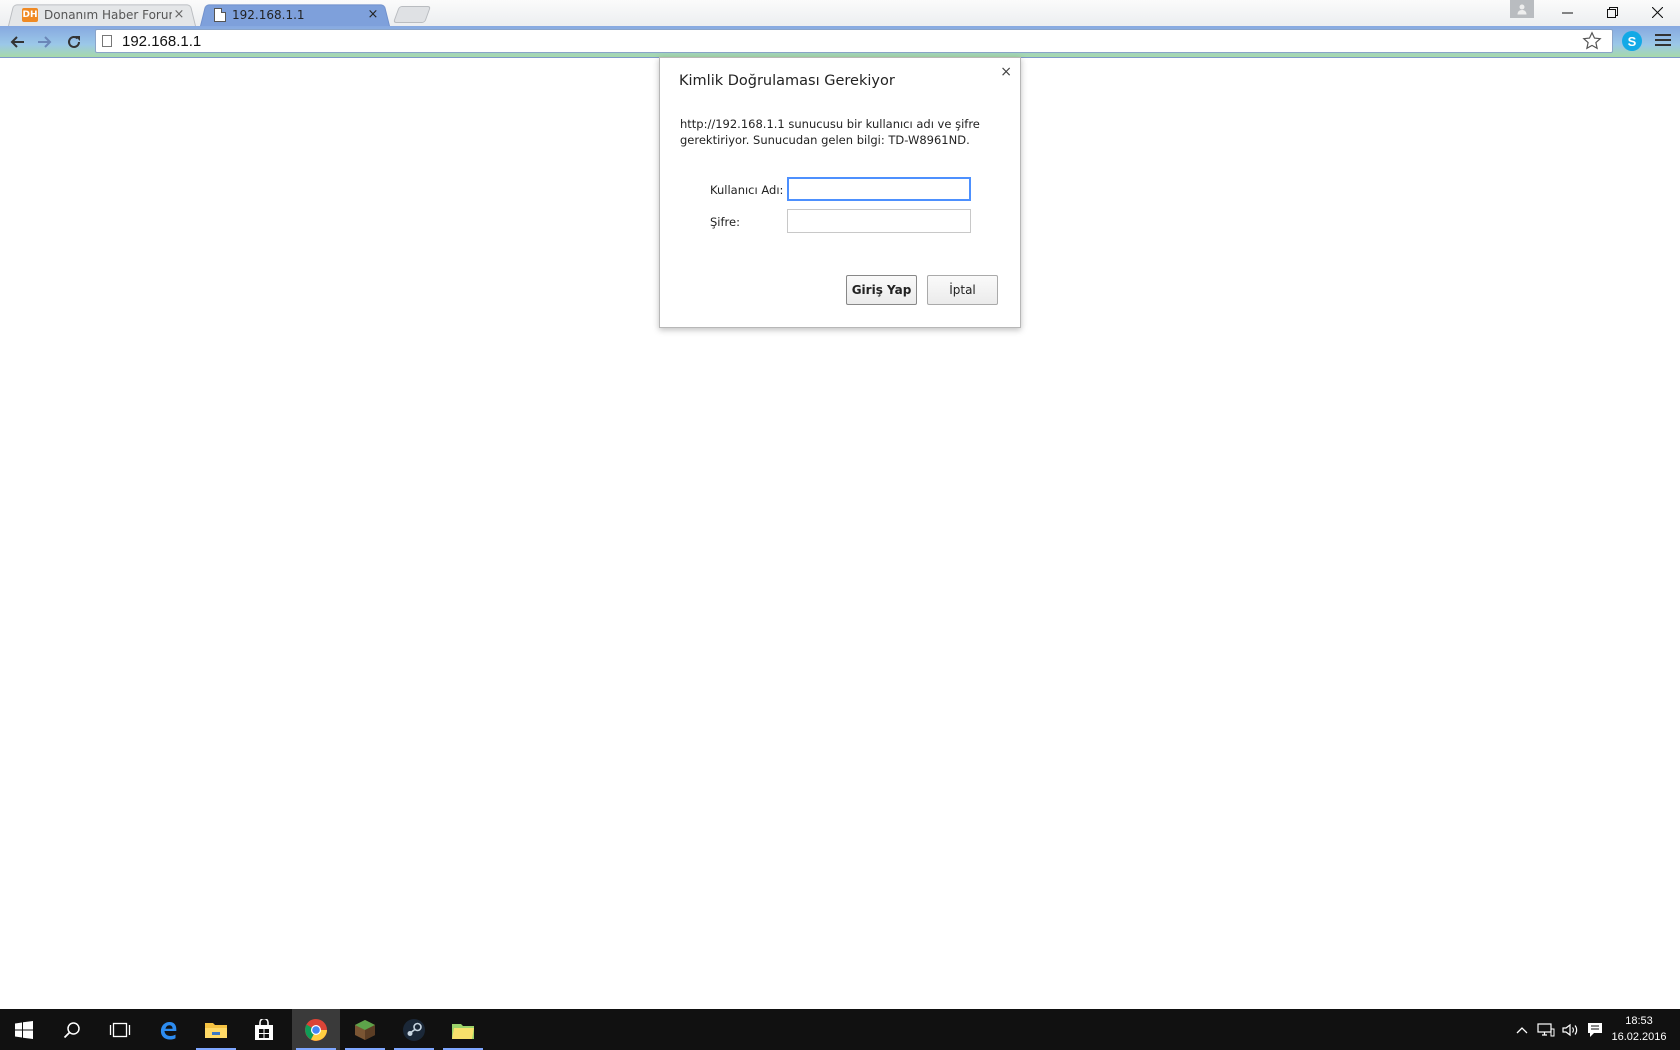  Describe the element at coordinates (879, 221) in the screenshot. I see `password-field` at that location.